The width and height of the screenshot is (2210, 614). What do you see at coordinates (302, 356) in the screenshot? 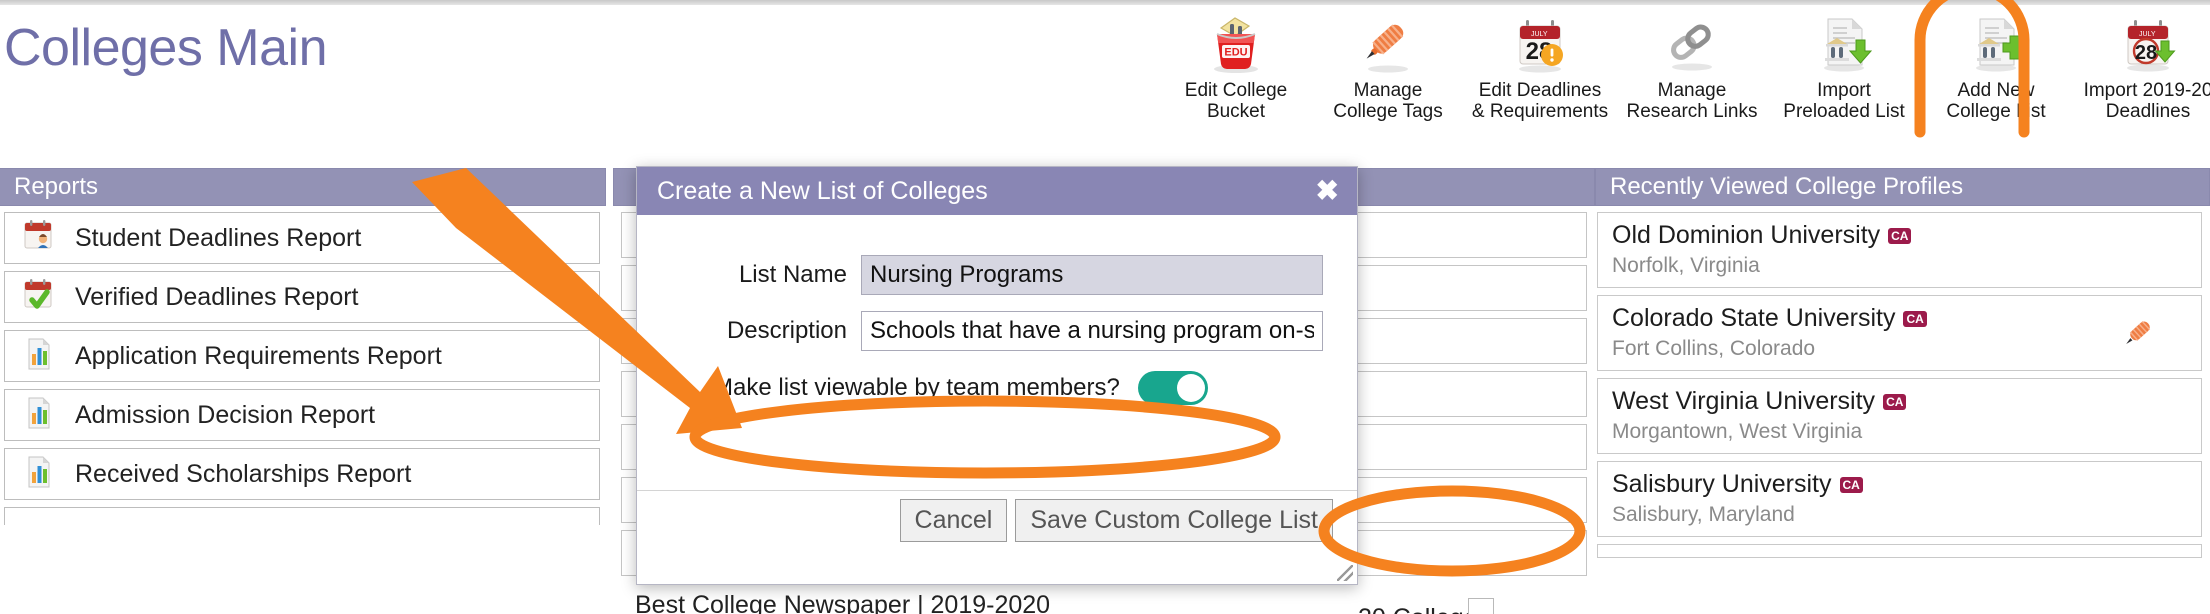
I see `report-item-application-requirements: Application Requirements Report` at bounding box center [302, 356].